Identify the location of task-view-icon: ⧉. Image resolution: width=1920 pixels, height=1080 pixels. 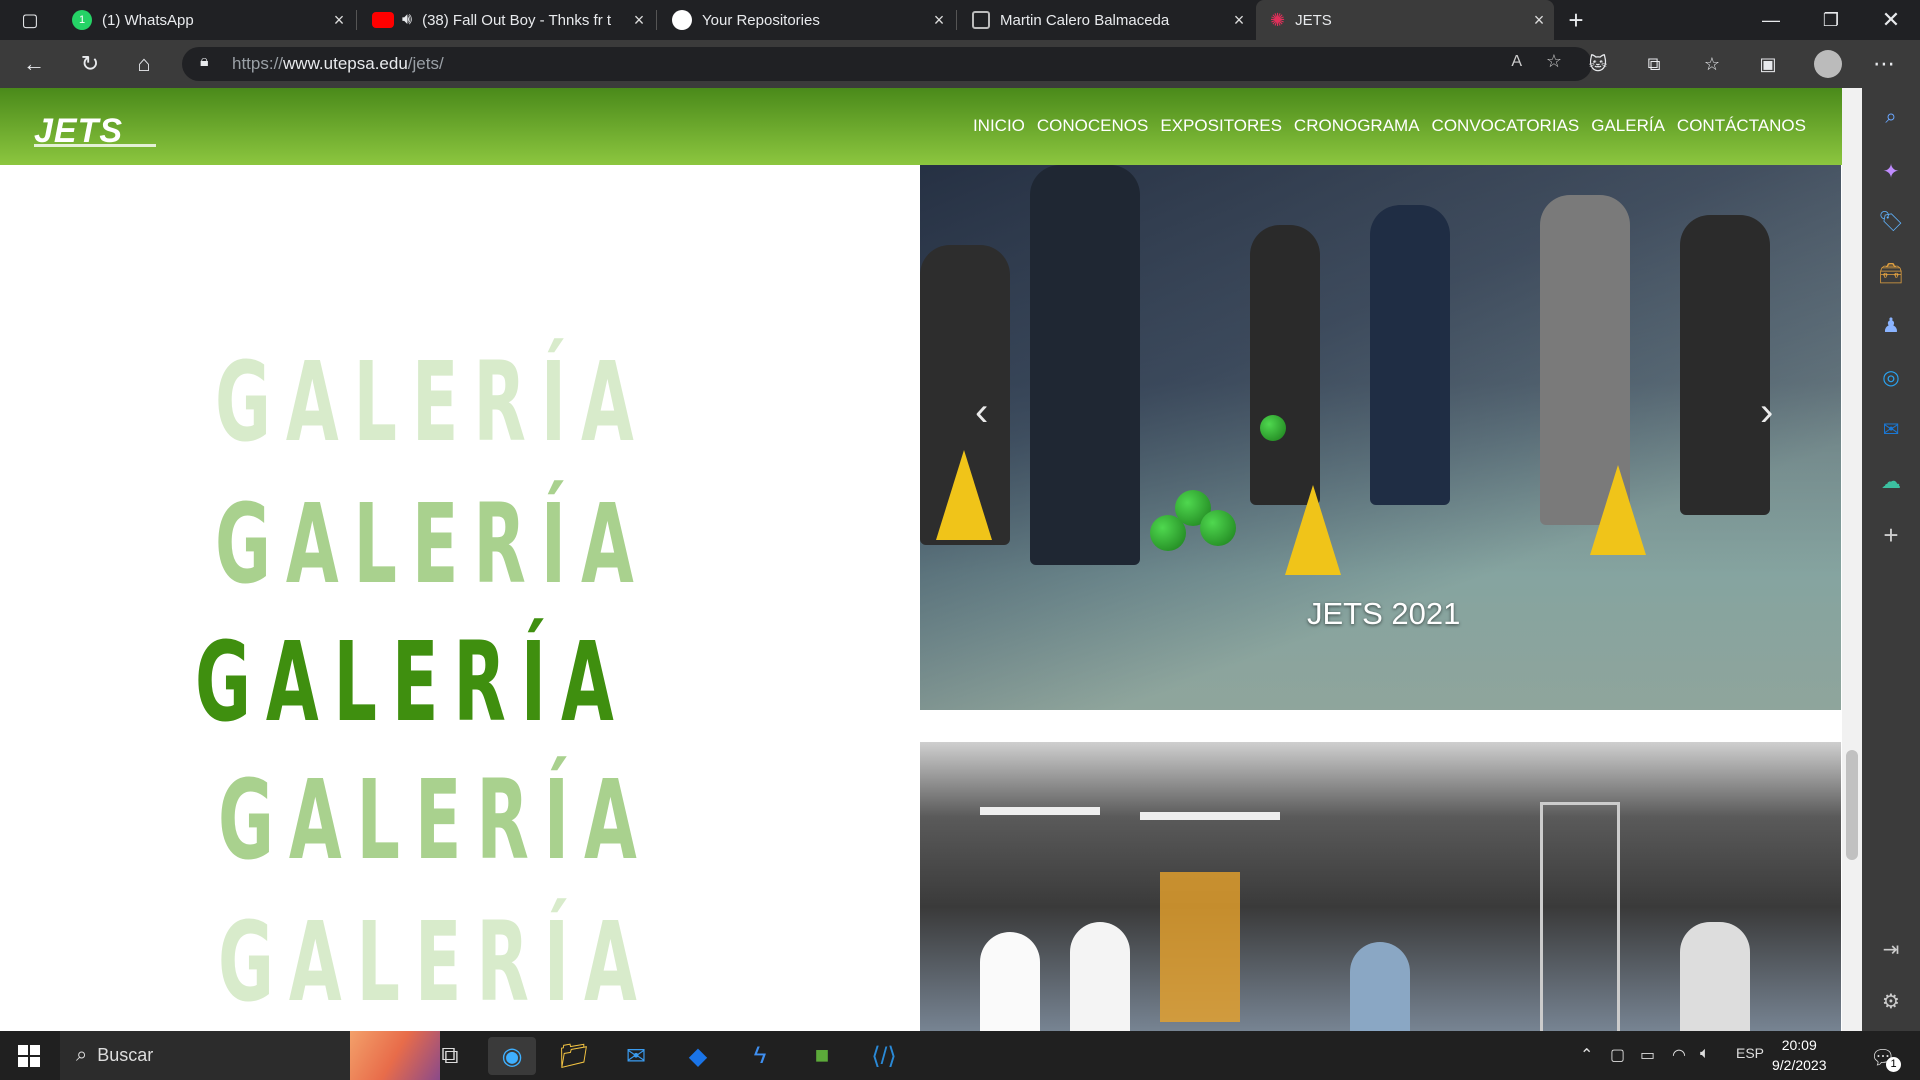
(450, 1056).